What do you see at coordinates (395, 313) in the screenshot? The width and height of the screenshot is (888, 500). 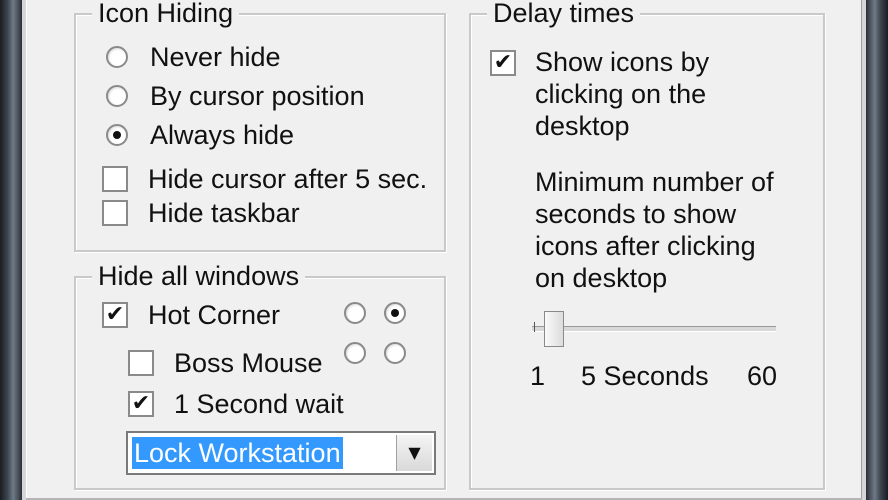 I see `corner-radio-top-right` at bounding box center [395, 313].